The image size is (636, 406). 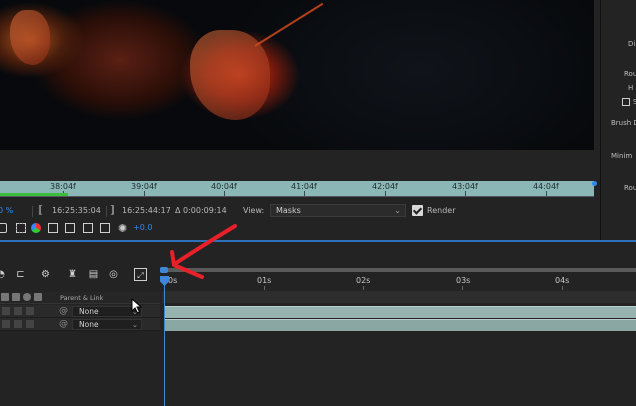 What do you see at coordinates (45, 274) in the screenshot?
I see `draft-3d-icon: ⚙` at bounding box center [45, 274].